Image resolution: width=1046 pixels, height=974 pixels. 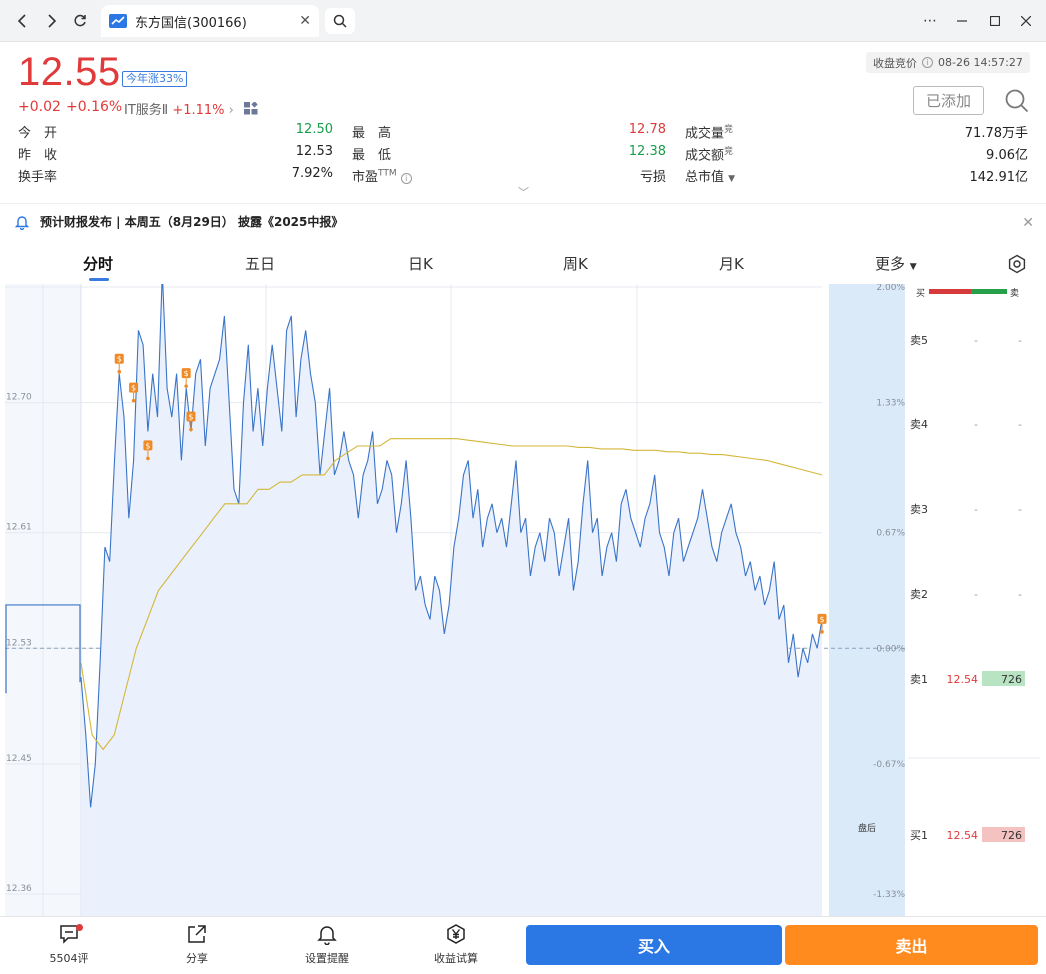 What do you see at coordinates (911, 945) in the screenshot?
I see `sell-button: 卖出` at bounding box center [911, 945].